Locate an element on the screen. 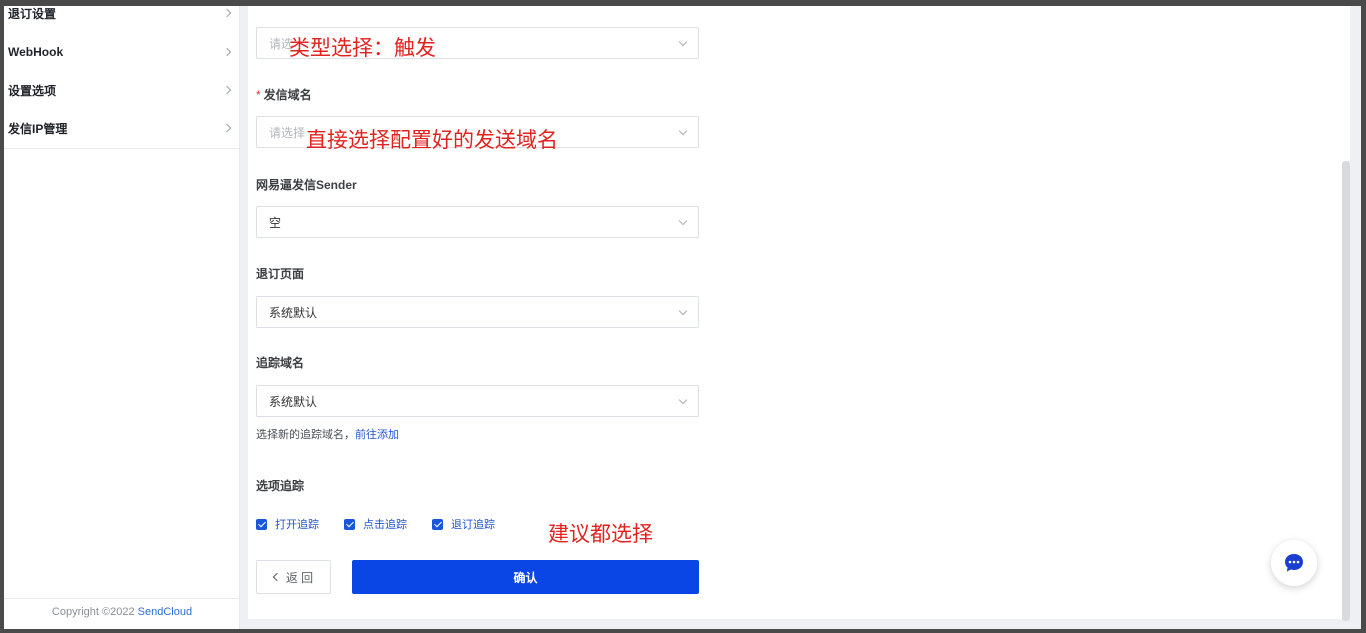  copyright-brand-link: SendCloud is located at coordinates (165, 612).